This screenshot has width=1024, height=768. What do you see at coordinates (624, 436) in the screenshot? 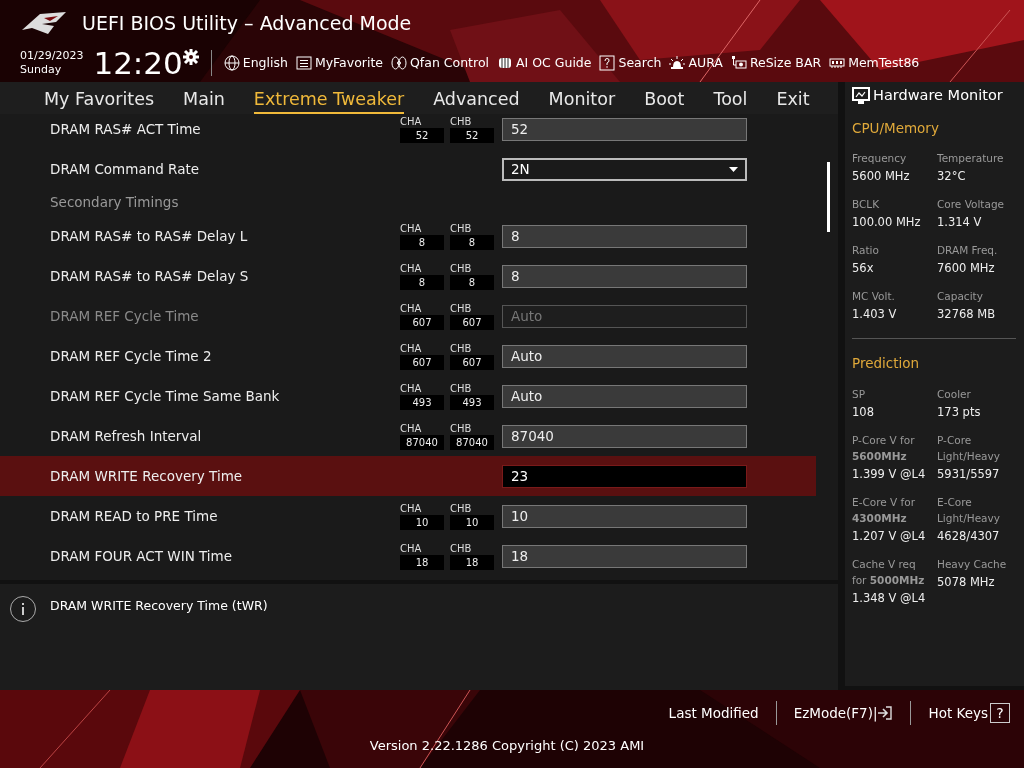
I see `input-field: 87040` at bounding box center [624, 436].